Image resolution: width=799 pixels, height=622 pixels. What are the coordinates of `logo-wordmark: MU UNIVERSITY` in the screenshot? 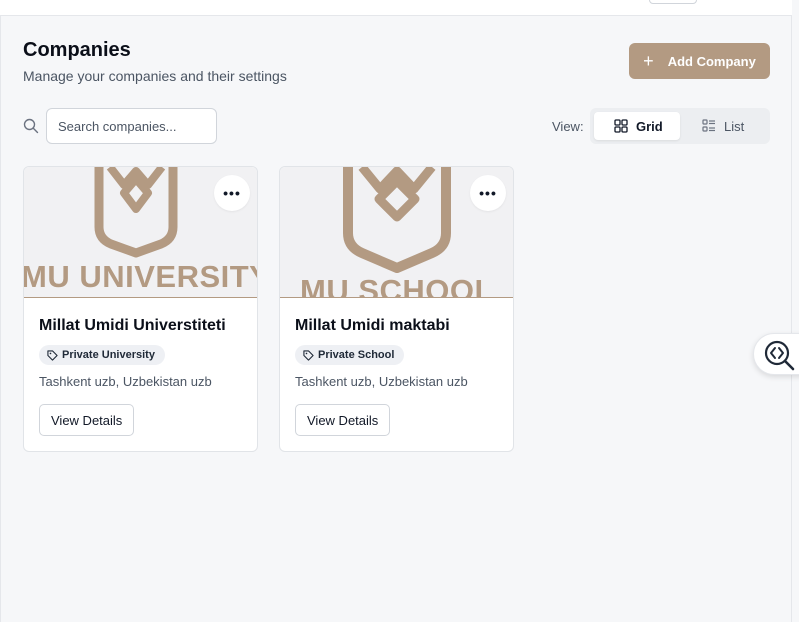 It's located at (140, 276).